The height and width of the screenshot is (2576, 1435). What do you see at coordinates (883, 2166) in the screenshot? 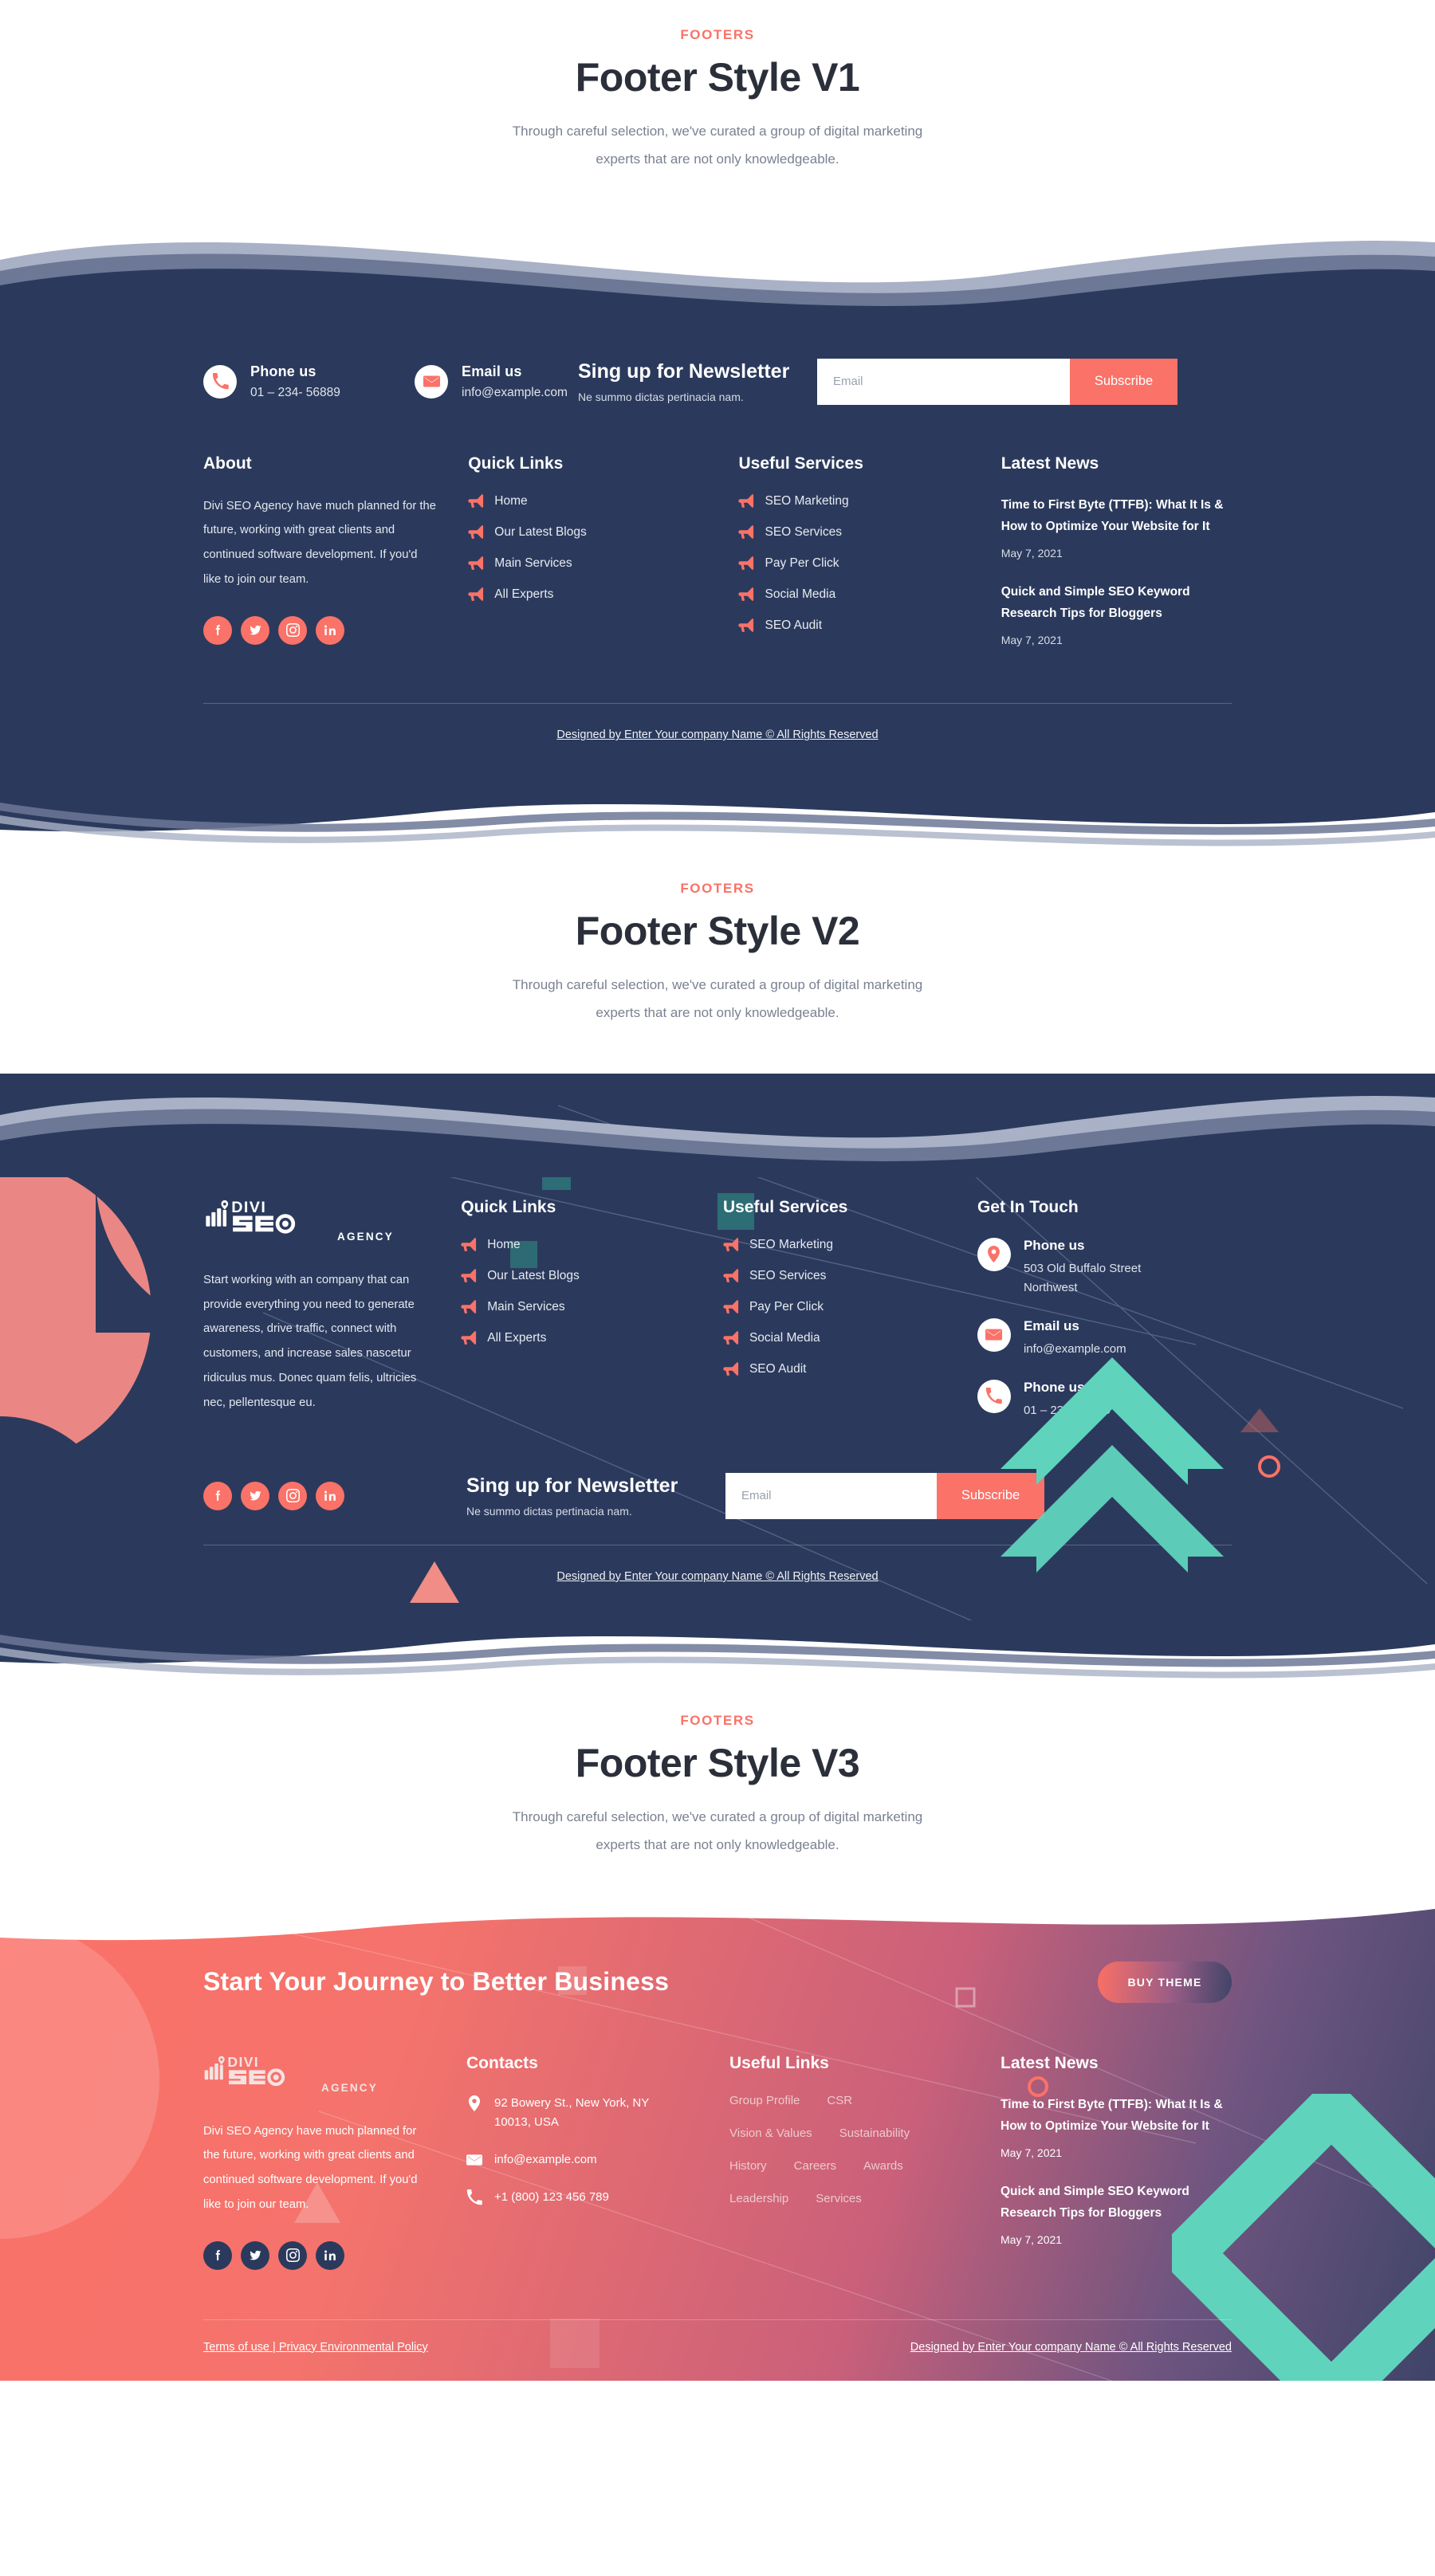
I see `useful-link: Awards` at bounding box center [883, 2166].